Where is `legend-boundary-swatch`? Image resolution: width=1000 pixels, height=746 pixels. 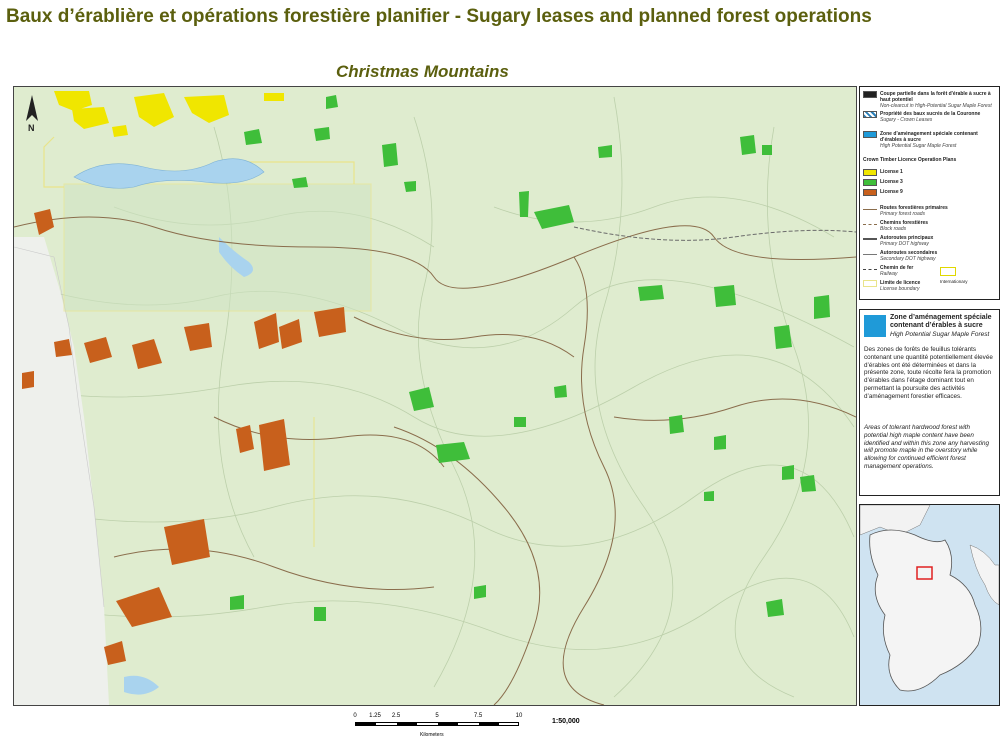
legend-boundary-swatch is located at coordinates (948, 271).